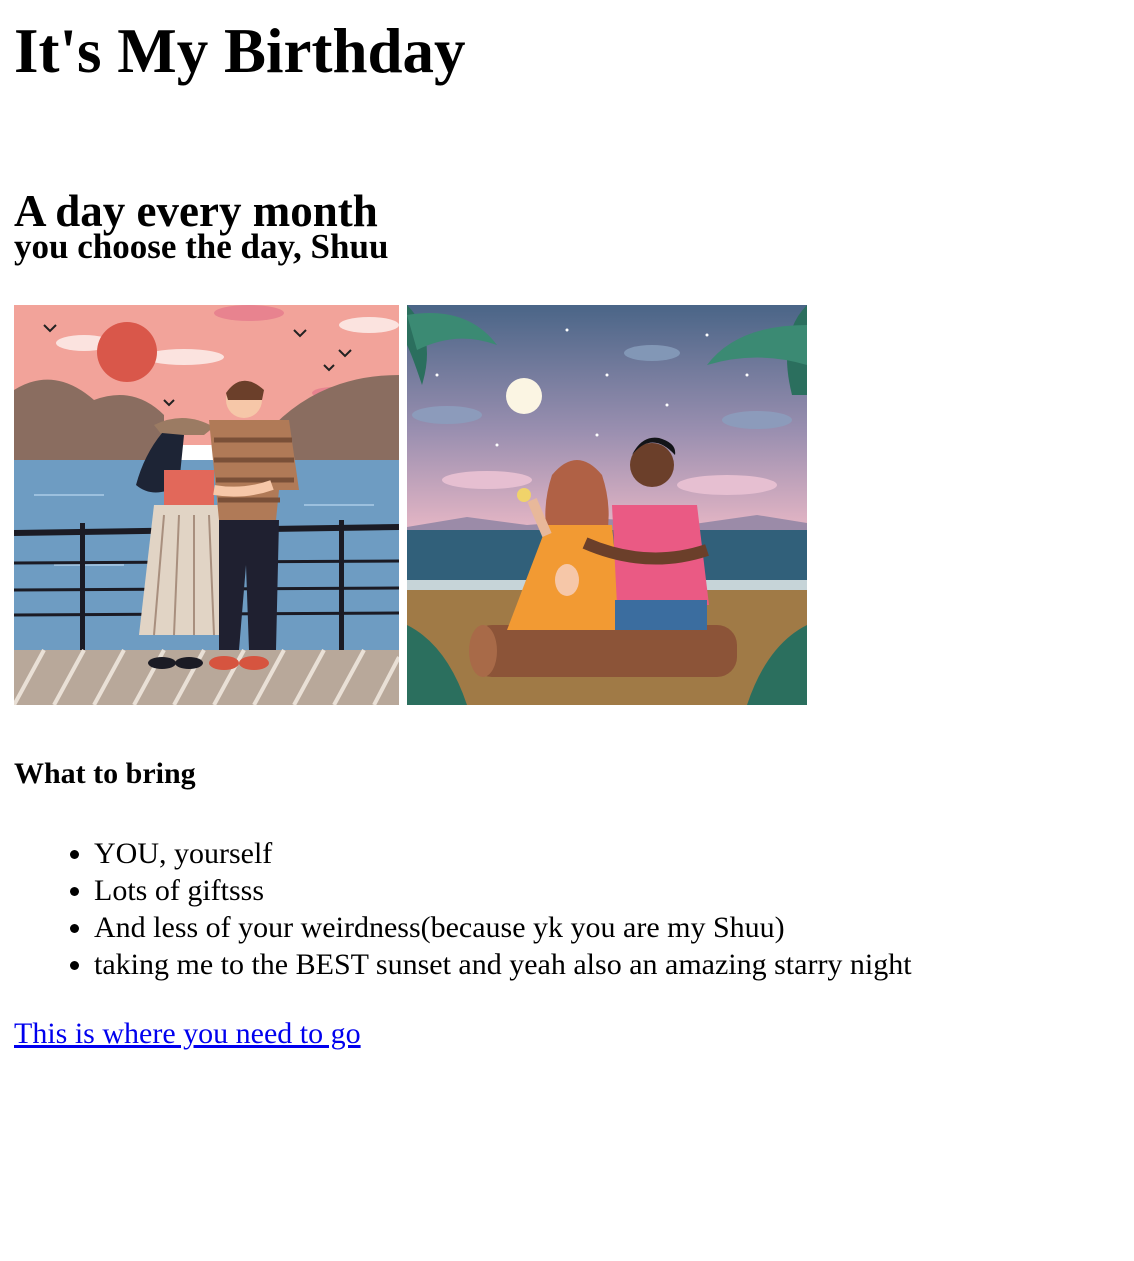 The height and width of the screenshot is (1261, 1134). Describe the element at coordinates (503, 890) in the screenshot. I see `list-item: Lots of giftsss` at that location.